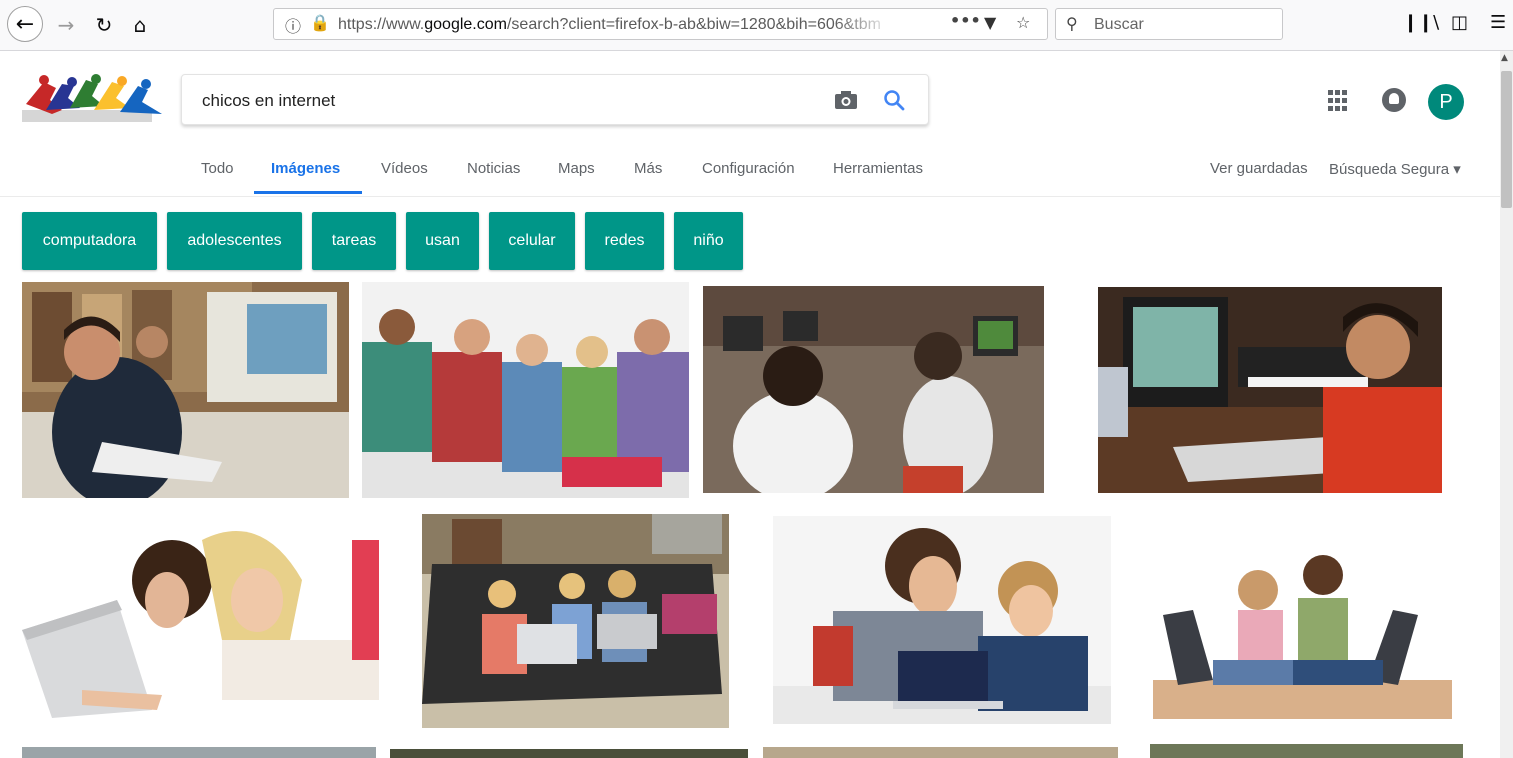 Image resolution: width=1513 pixels, height=758 pixels. What do you see at coordinates (624, 241) in the screenshot?
I see `chip-redes: redes` at bounding box center [624, 241].